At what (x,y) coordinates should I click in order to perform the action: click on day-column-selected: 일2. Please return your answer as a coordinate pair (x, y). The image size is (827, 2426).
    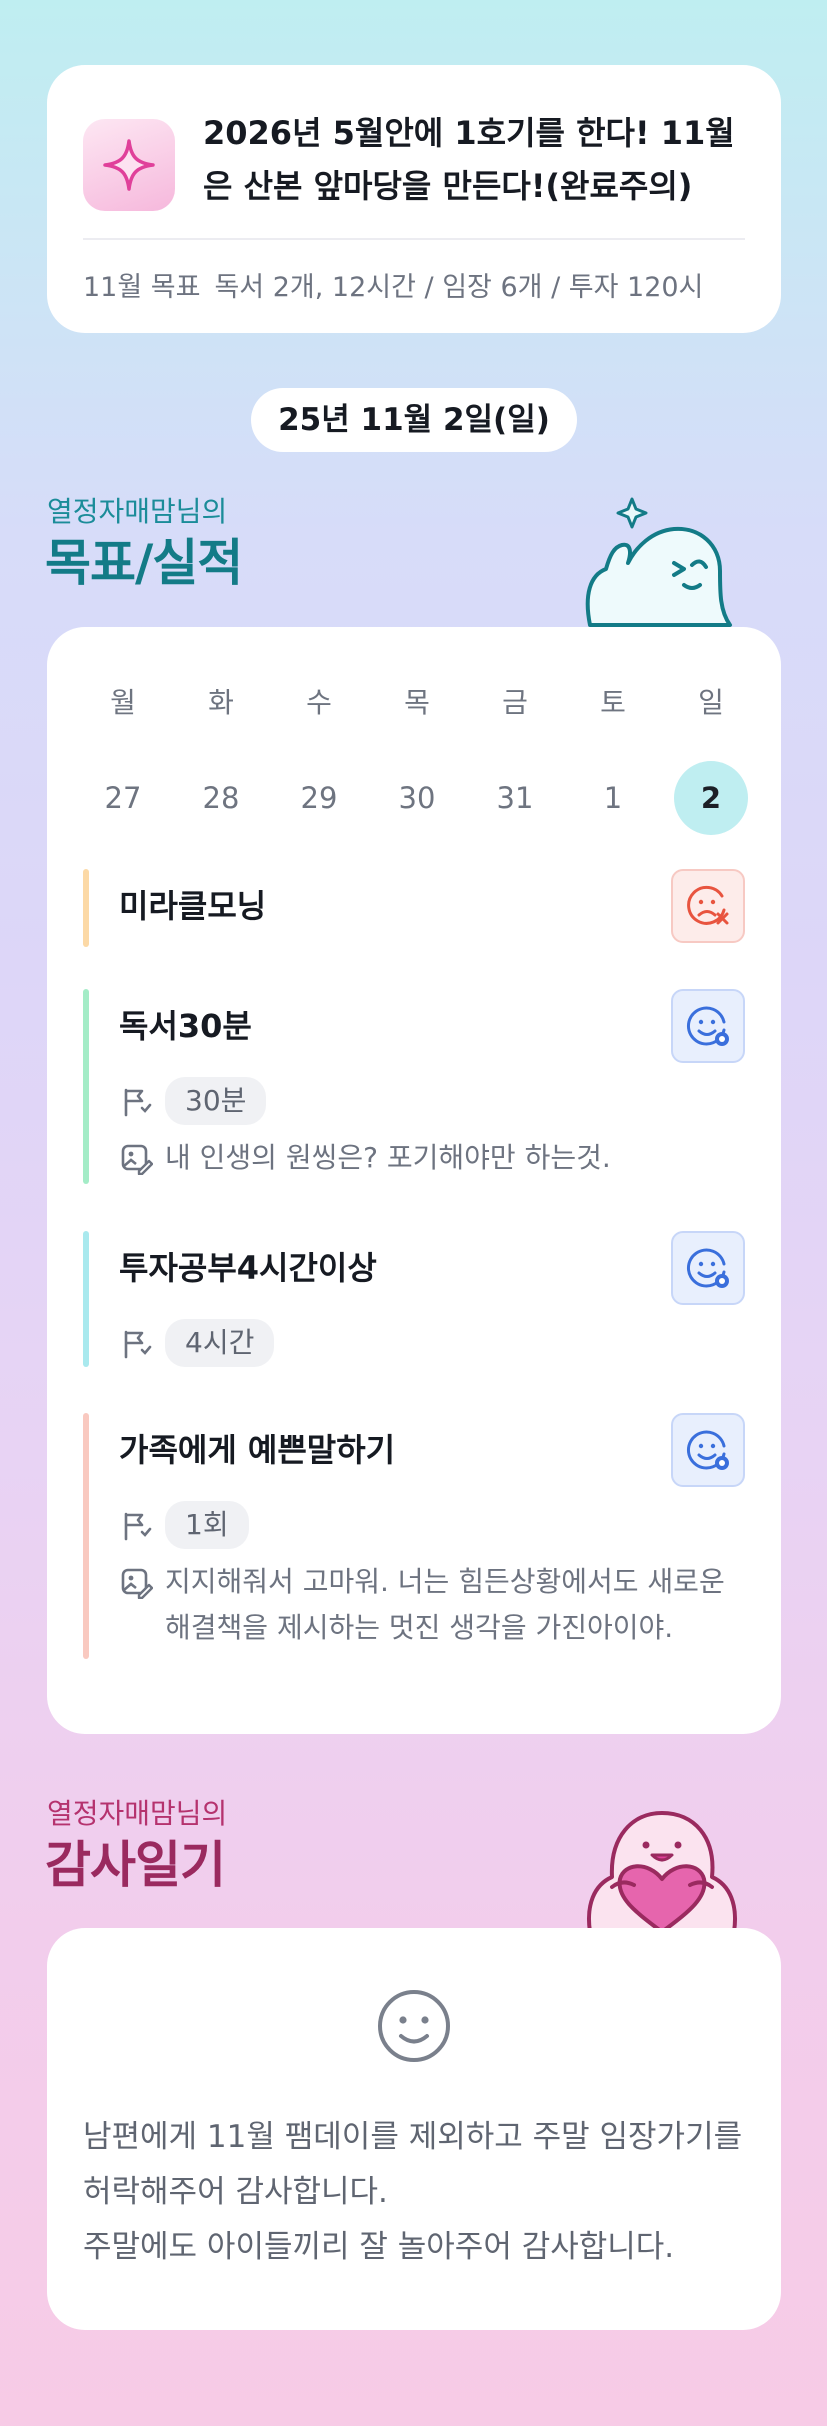
    Looking at the image, I should click on (711, 759).